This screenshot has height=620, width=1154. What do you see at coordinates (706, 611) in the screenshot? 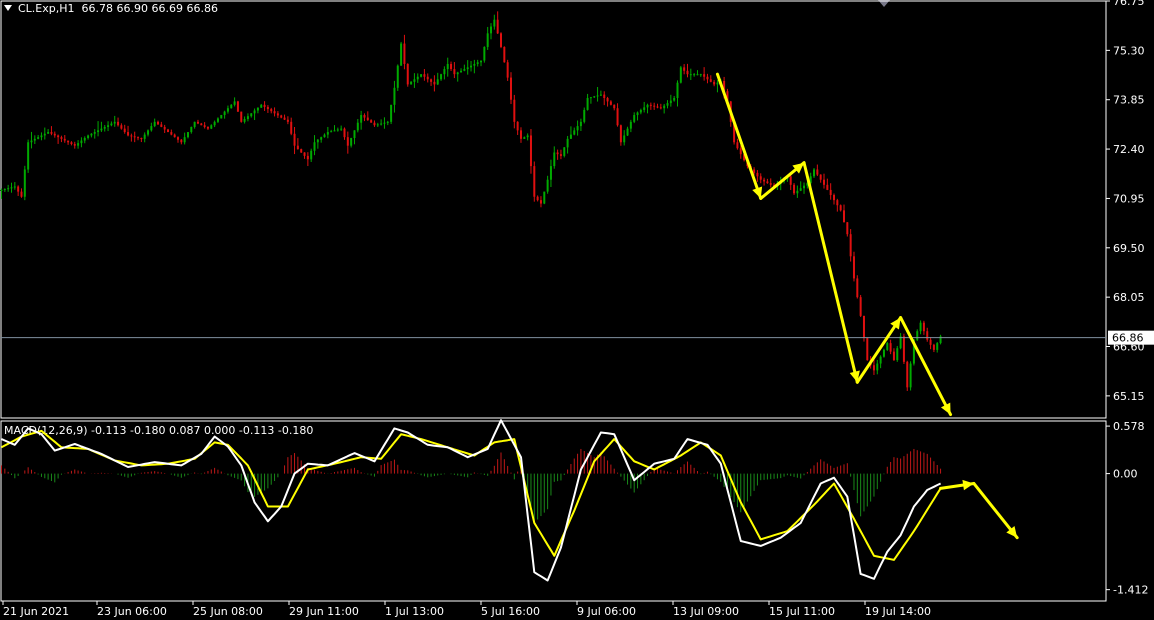
I see `time-tick-label: 13 Jul 09:00` at bounding box center [706, 611].